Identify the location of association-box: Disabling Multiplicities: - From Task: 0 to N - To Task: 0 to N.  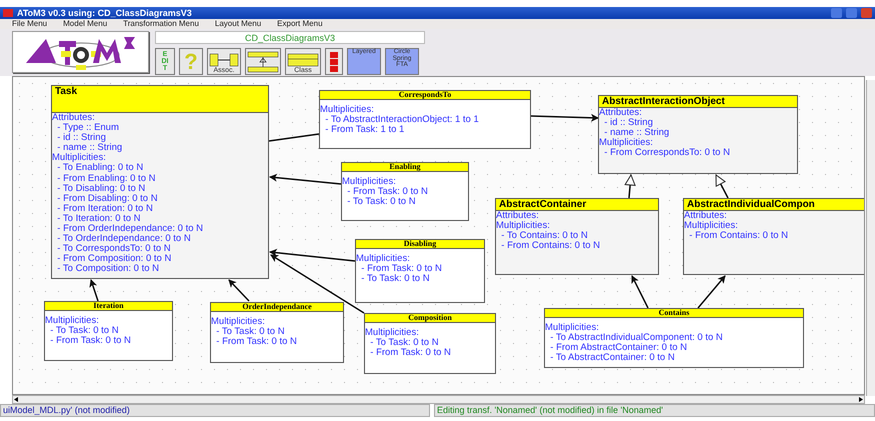
(420, 271).